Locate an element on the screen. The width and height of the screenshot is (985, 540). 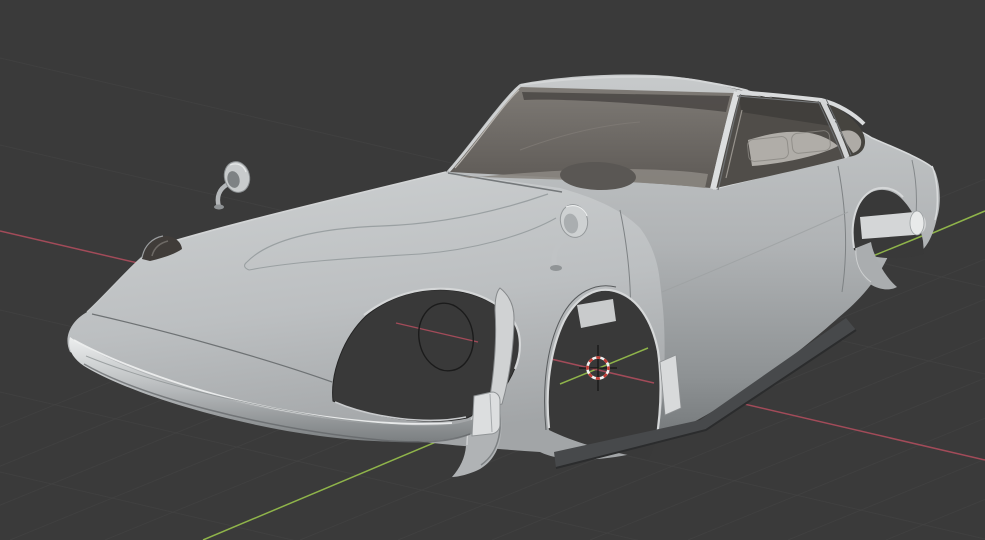
exhaust-end-cap is located at coordinates (917, 223).